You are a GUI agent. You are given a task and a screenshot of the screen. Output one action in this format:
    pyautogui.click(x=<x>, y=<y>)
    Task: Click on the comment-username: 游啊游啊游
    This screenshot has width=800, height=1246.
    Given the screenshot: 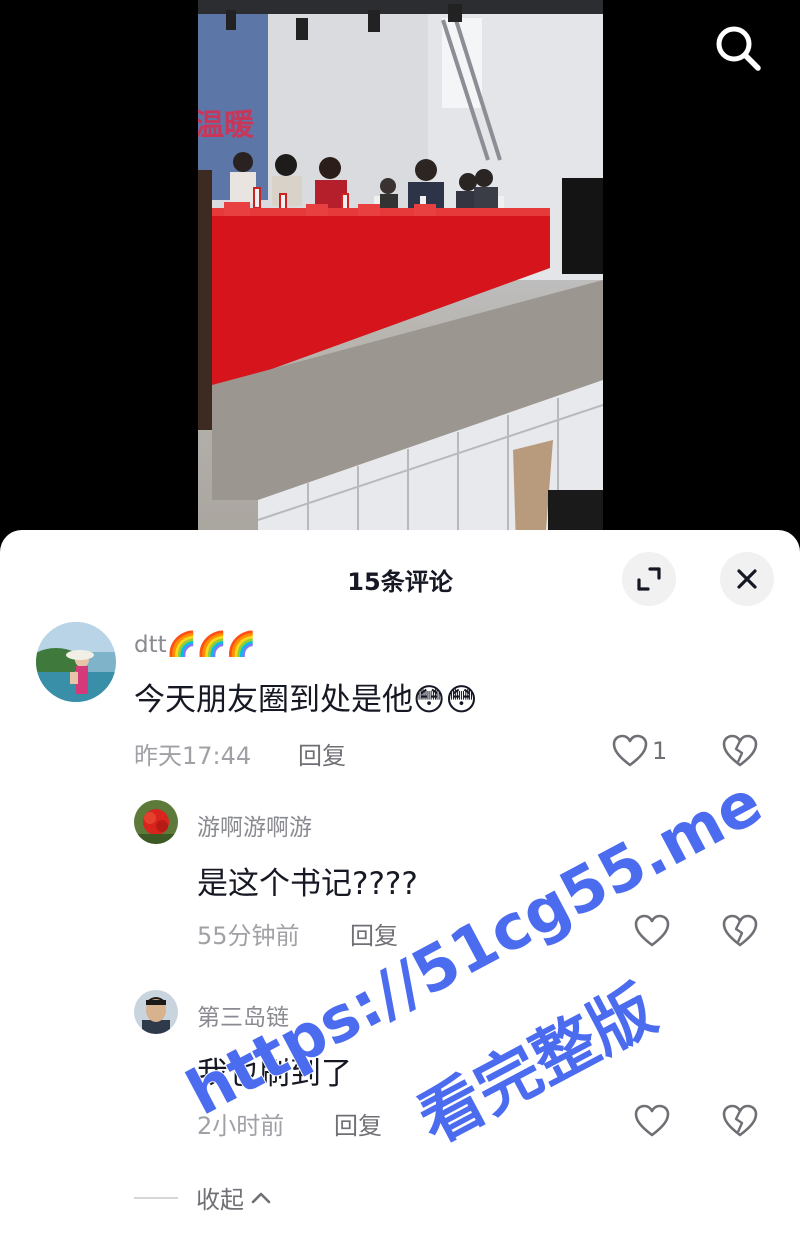 What is the action you would take?
    pyautogui.click(x=254, y=825)
    